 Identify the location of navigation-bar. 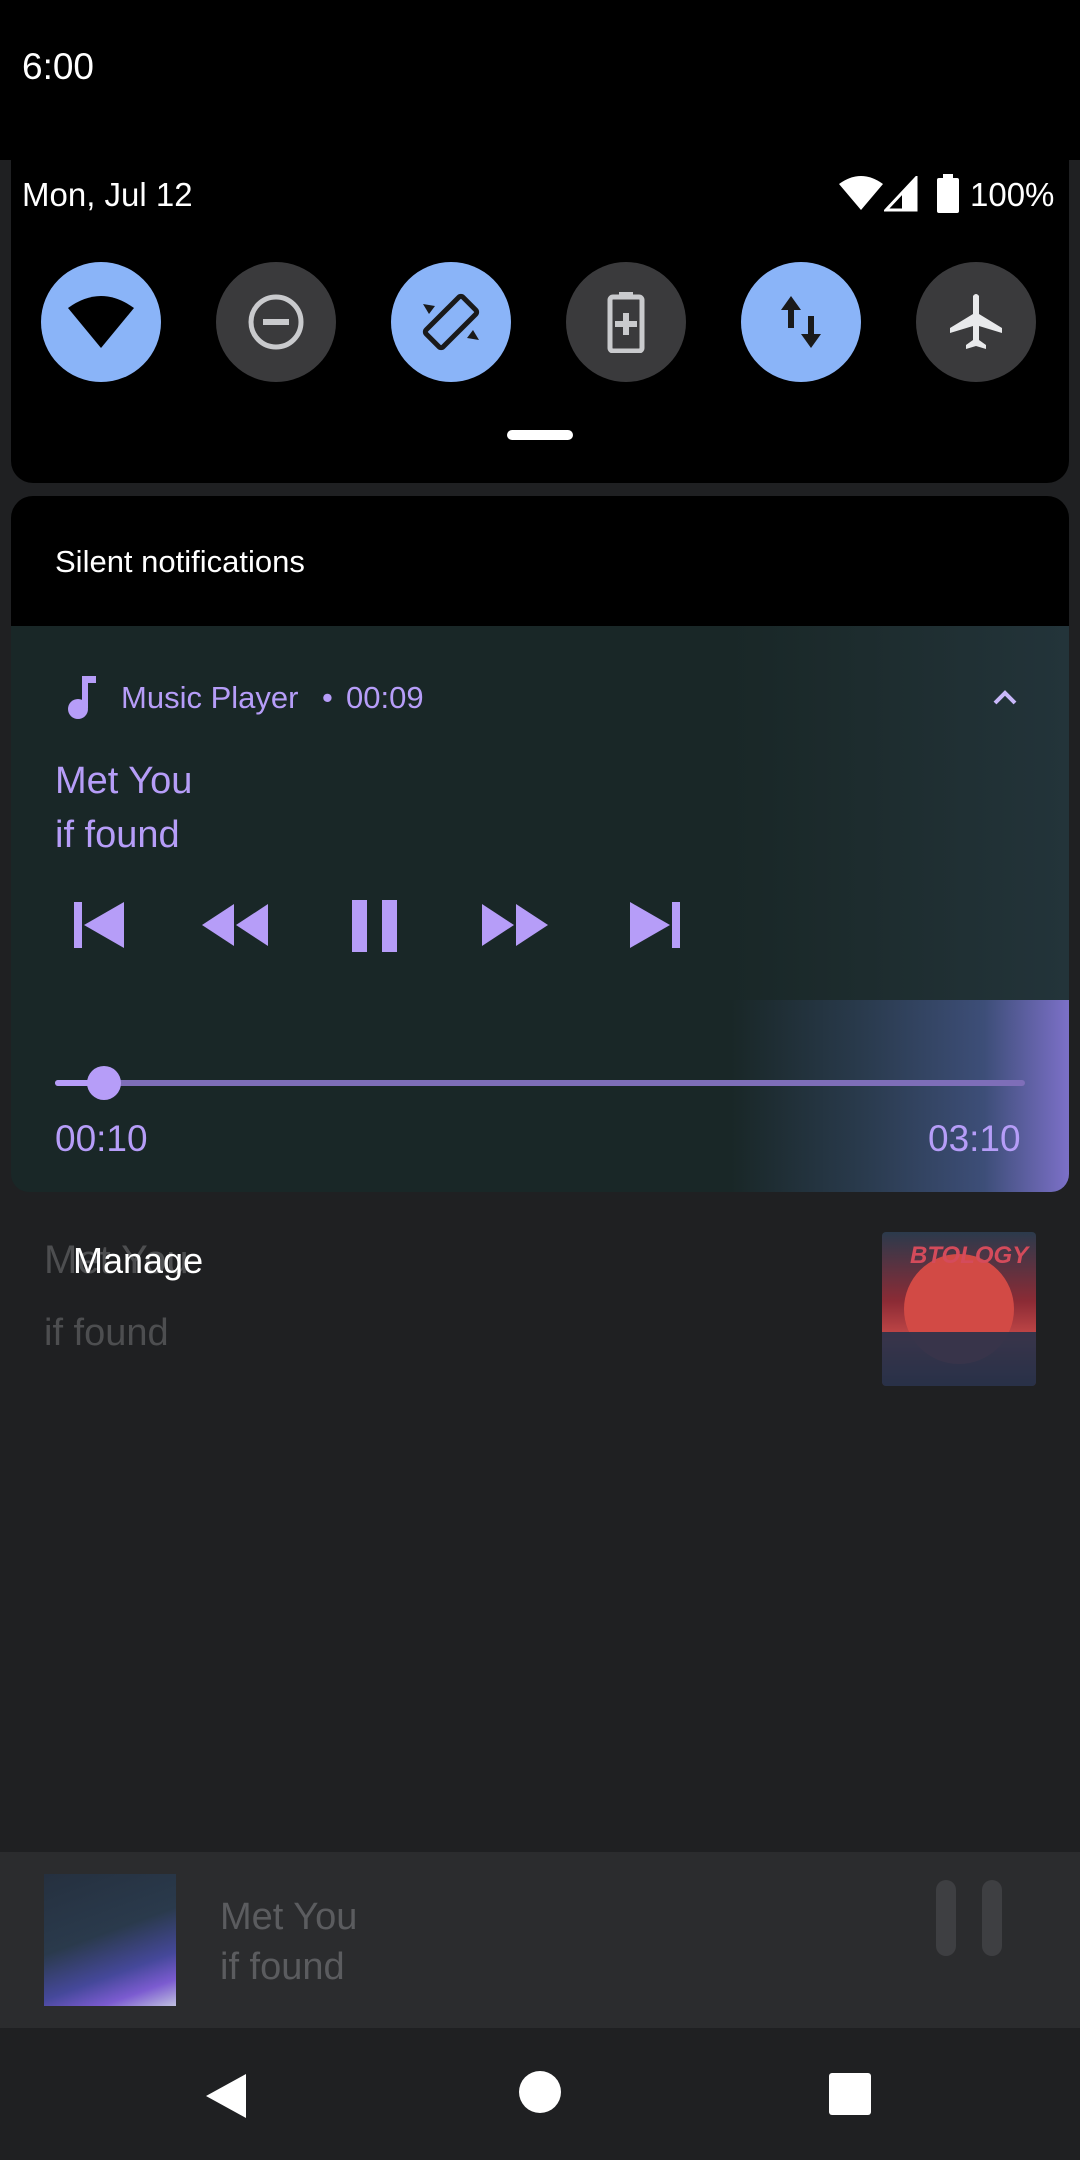
(540, 2094).